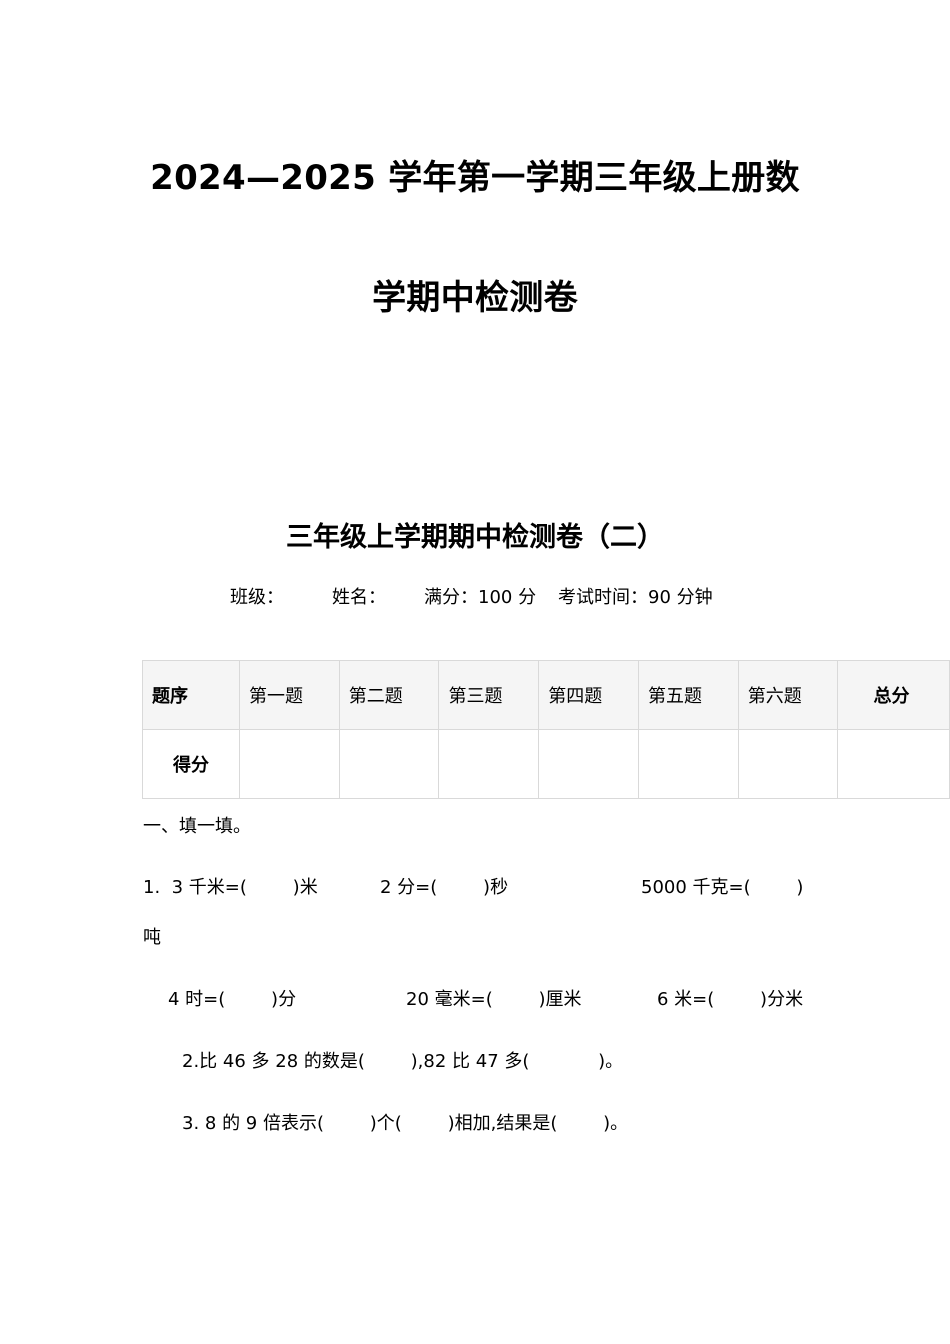  Describe the element at coordinates (444, 887) in the screenshot. I see `question-1-part-b: 2 分=( )秒` at that location.